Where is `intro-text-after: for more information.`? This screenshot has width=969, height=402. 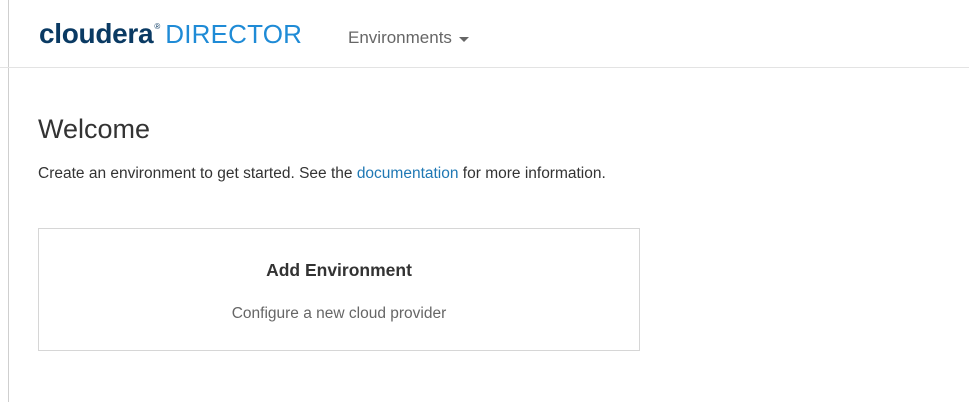 intro-text-after: for more information. is located at coordinates (532, 173).